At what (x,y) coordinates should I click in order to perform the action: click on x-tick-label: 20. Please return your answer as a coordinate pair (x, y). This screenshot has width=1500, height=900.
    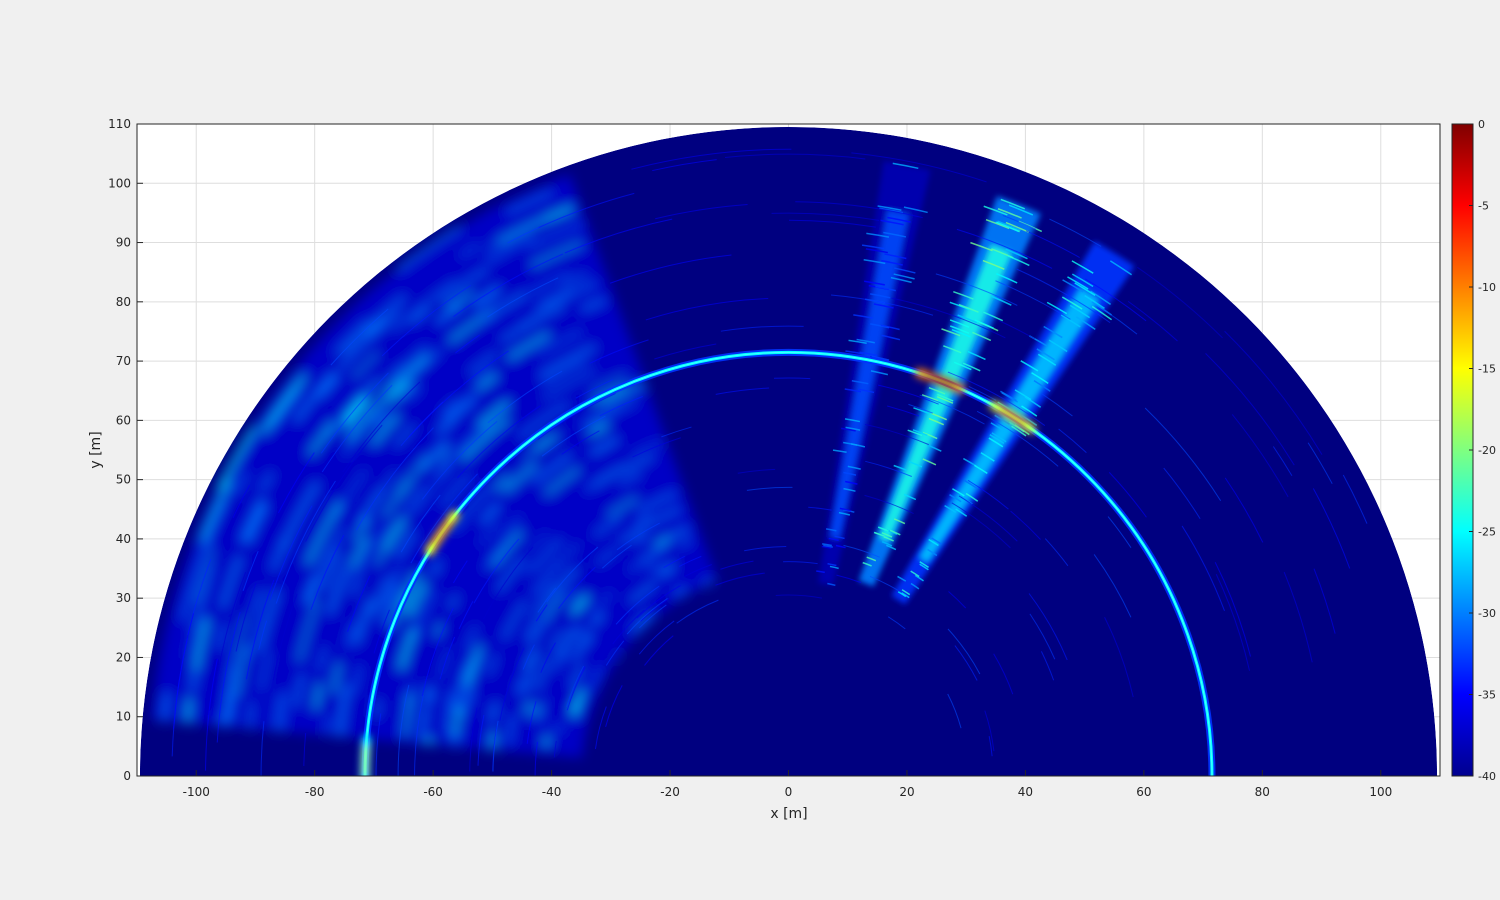
    Looking at the image, I should click on (906, 792).